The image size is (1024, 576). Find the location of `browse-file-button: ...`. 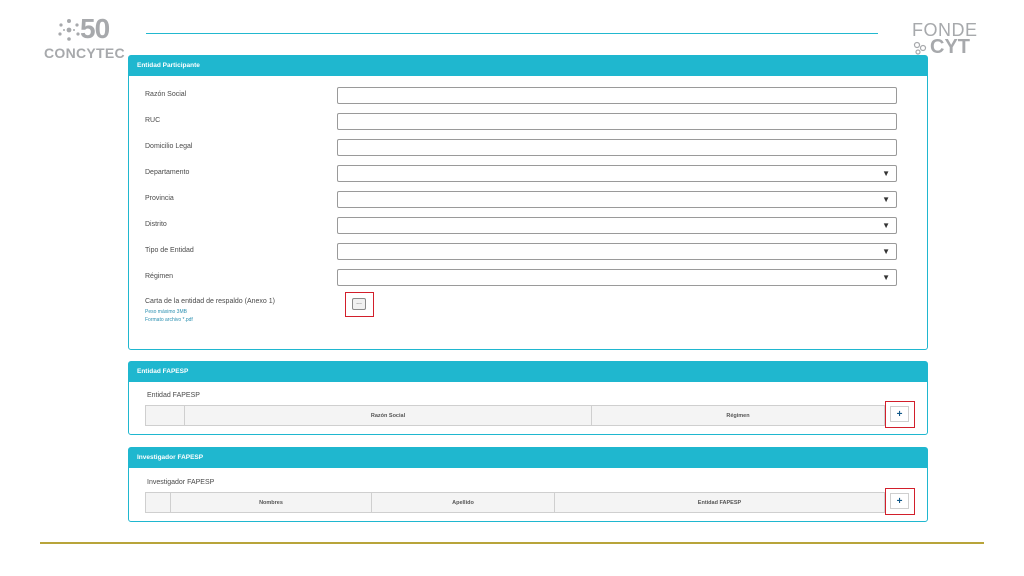

browse-file-button: ... is located at coordinates (359, 304).